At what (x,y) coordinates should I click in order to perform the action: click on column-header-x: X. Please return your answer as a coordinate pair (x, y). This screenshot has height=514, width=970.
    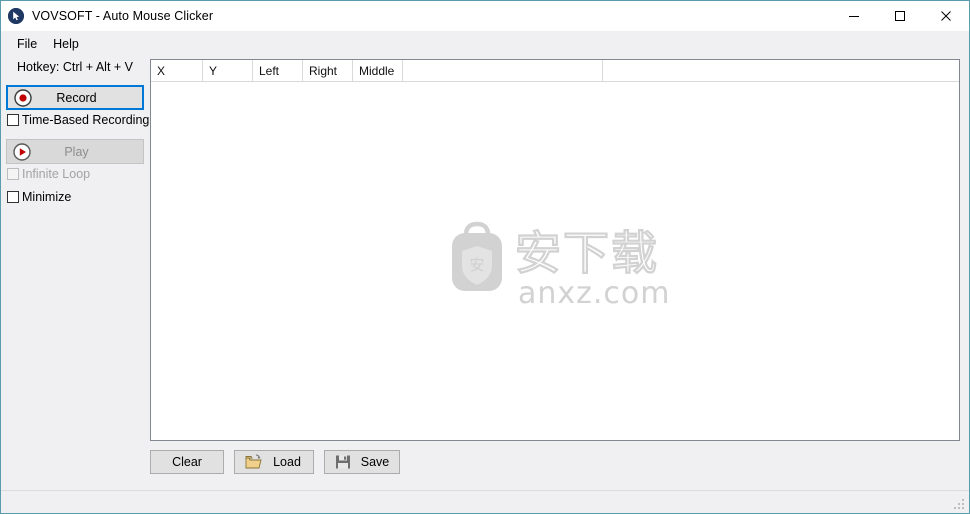
    Looking at the image, I should click on (177, 71).